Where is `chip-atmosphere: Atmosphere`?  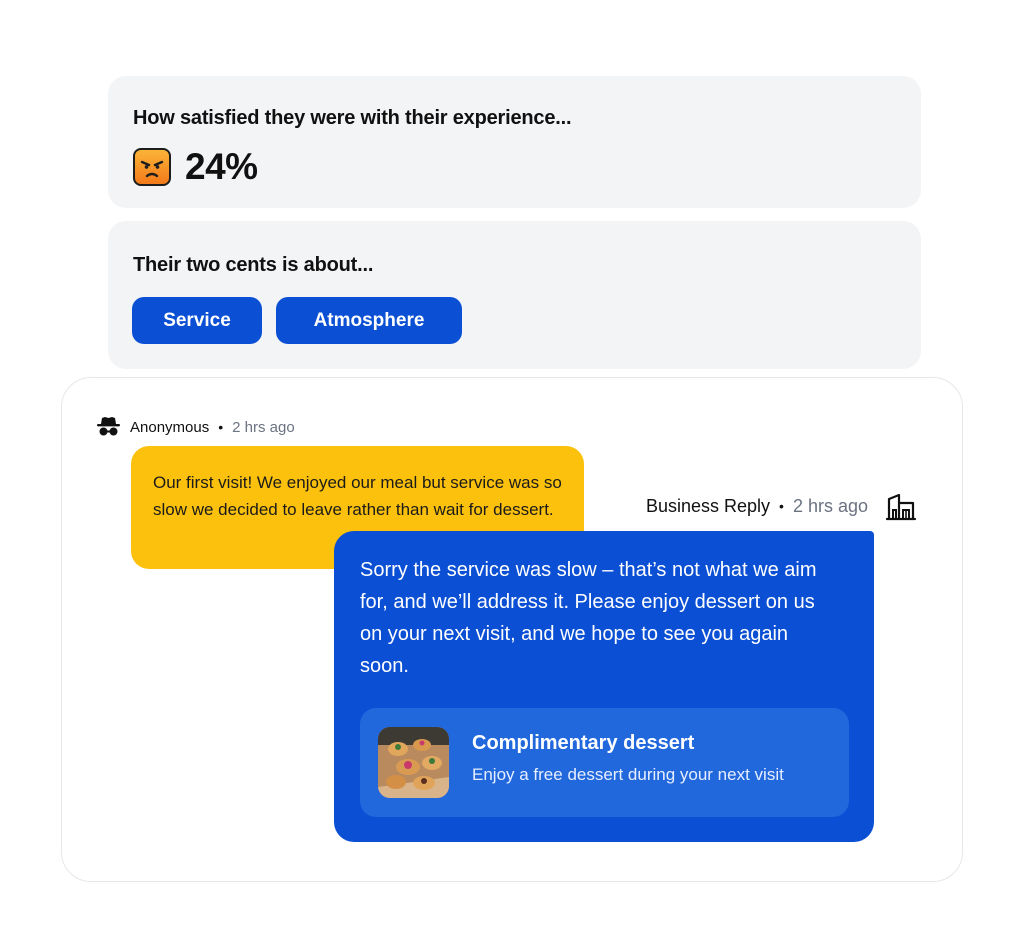 chip-atmosphere: Atmosphere is located at coordinates (369, 320).